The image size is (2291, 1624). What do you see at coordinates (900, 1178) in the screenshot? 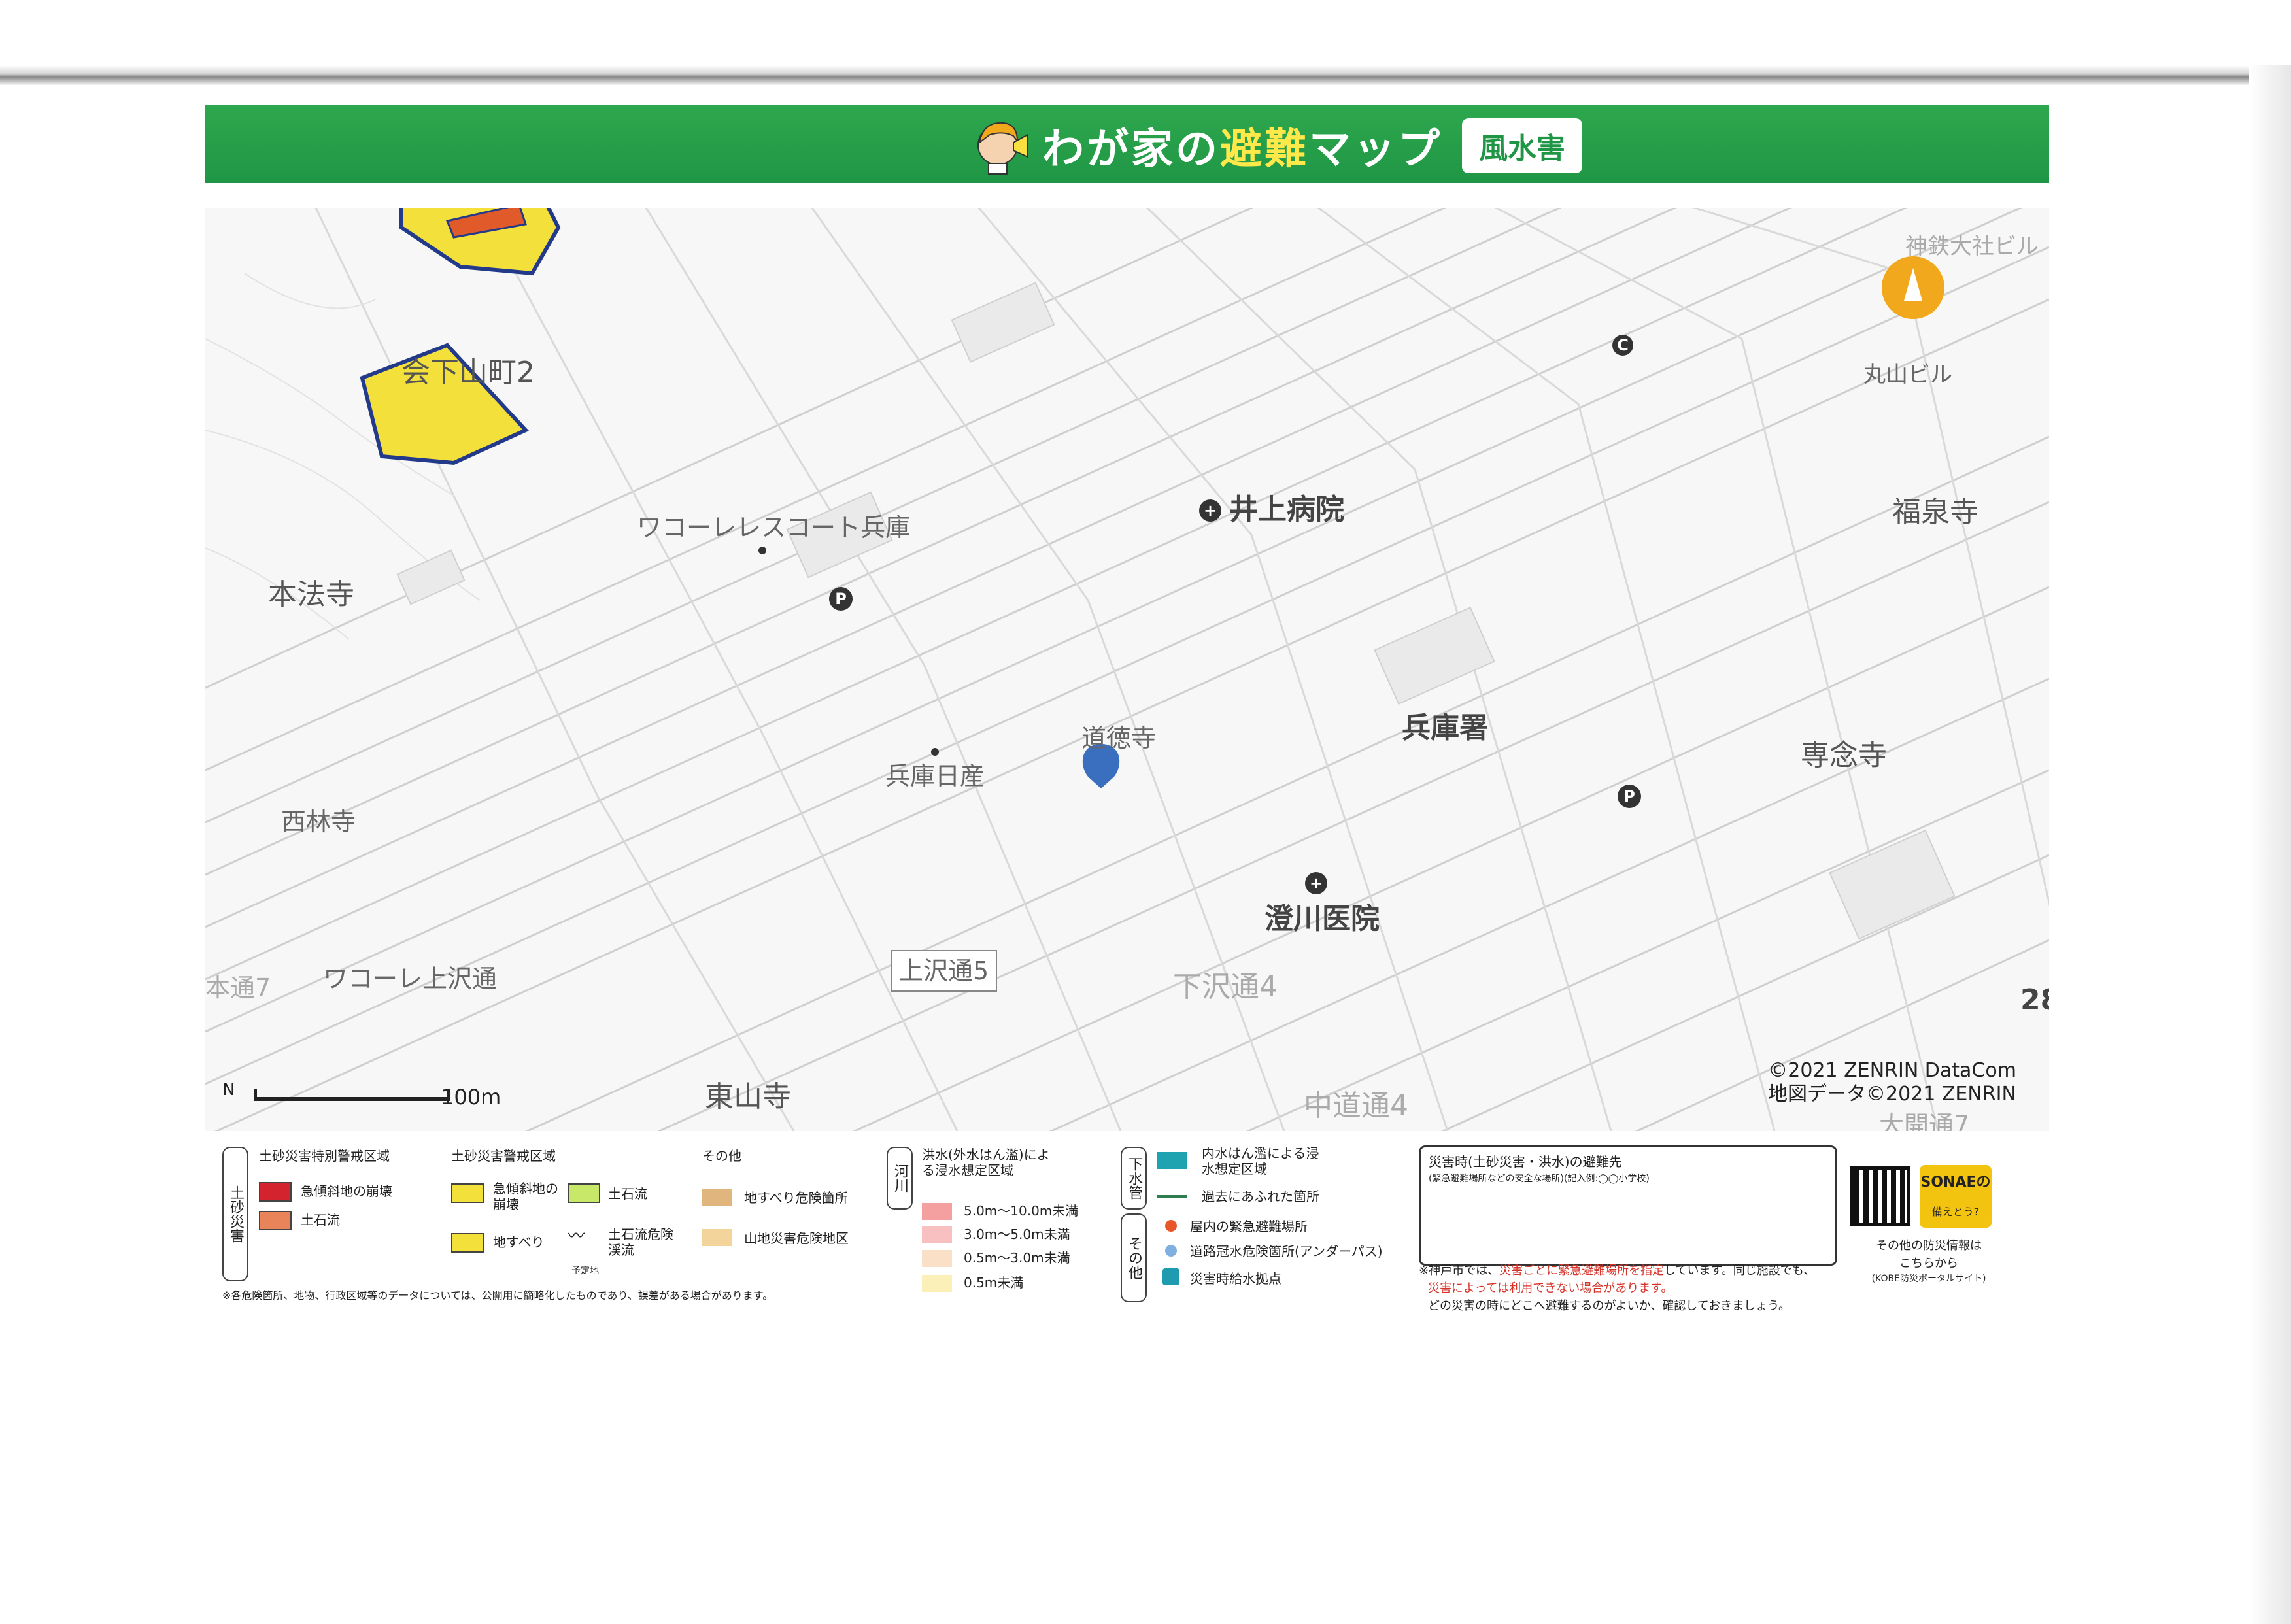
I see `legend-side-label-river: 河川` at bounding box center [900, 1178].